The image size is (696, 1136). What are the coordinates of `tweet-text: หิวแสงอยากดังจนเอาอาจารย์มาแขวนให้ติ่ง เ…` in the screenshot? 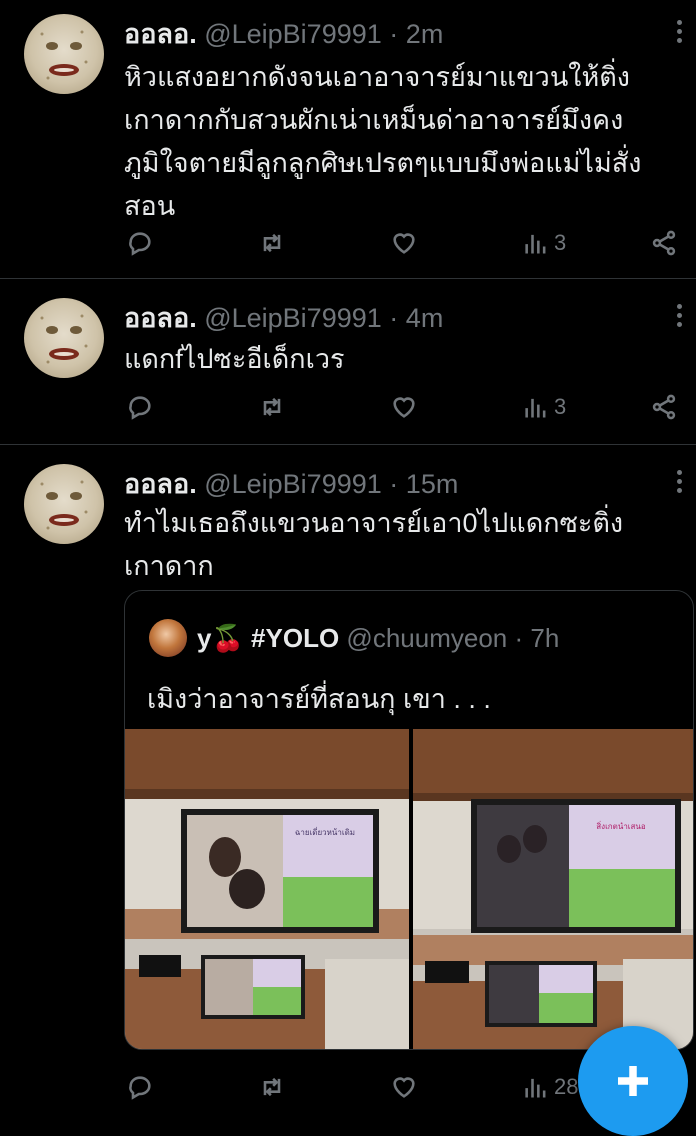 It's located at (403, 142).